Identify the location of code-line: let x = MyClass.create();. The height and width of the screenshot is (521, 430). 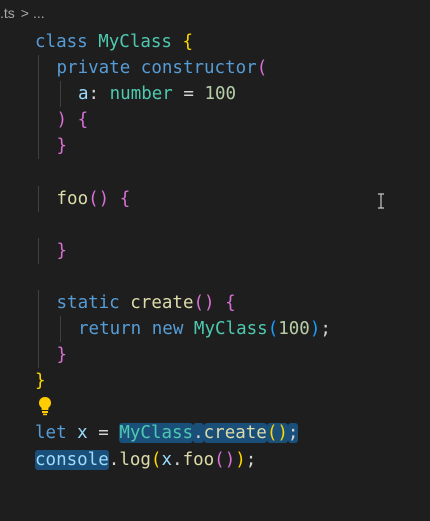
(215, 433).